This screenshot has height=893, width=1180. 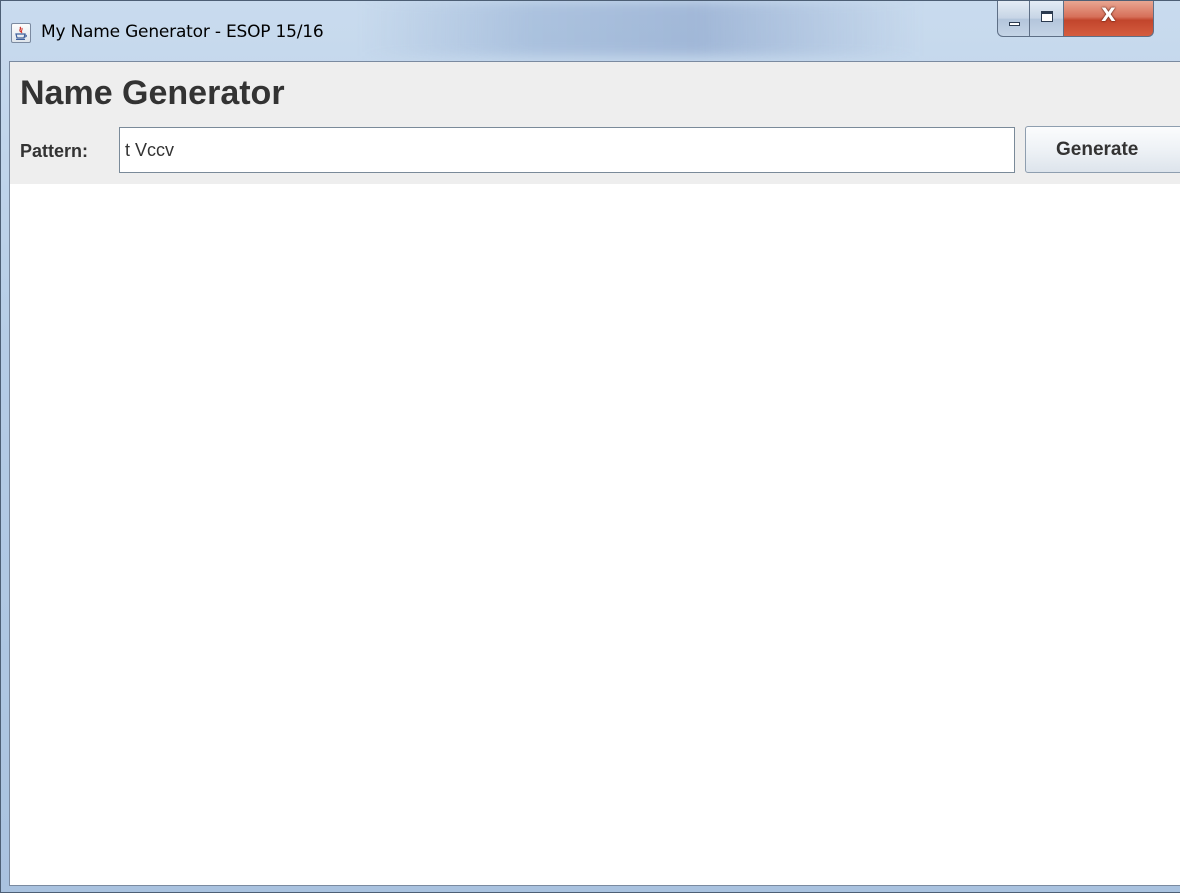 I want to click on window-controls: X, so click(x=1075, y=21).